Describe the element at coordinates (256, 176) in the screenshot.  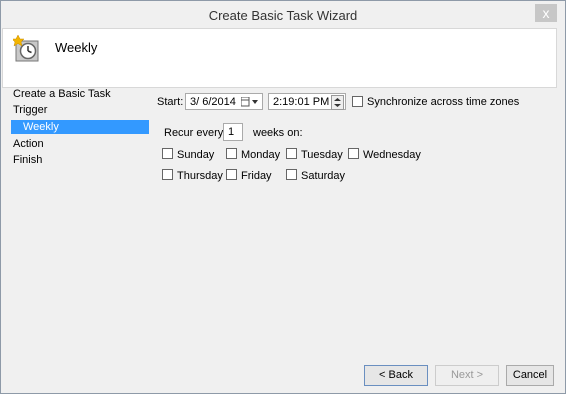
I see `friday-label: Friday` at that location.